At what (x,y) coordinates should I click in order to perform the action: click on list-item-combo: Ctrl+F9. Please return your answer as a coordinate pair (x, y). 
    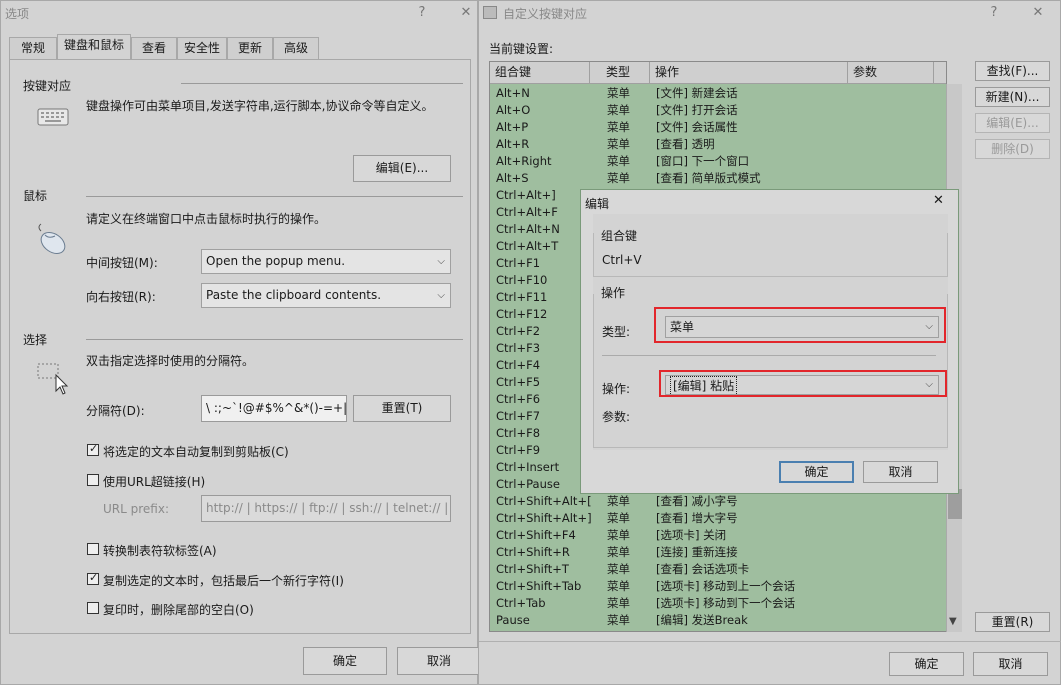
    Looking at the image, I should click on (518, 450).